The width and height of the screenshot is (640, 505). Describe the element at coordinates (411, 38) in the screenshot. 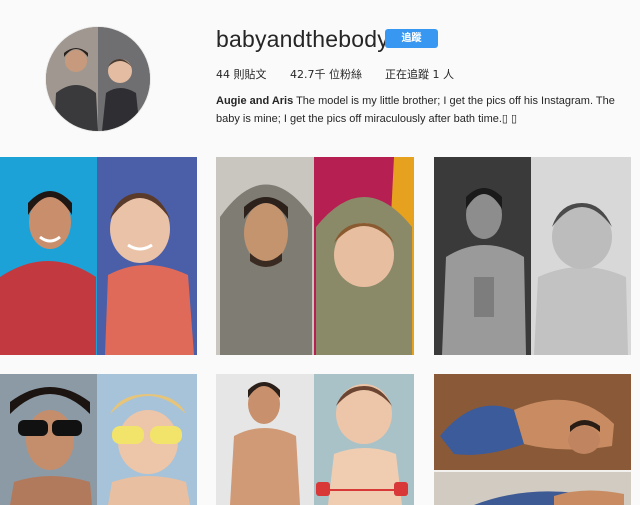

I see `follow-button: 追蹤` at that location.